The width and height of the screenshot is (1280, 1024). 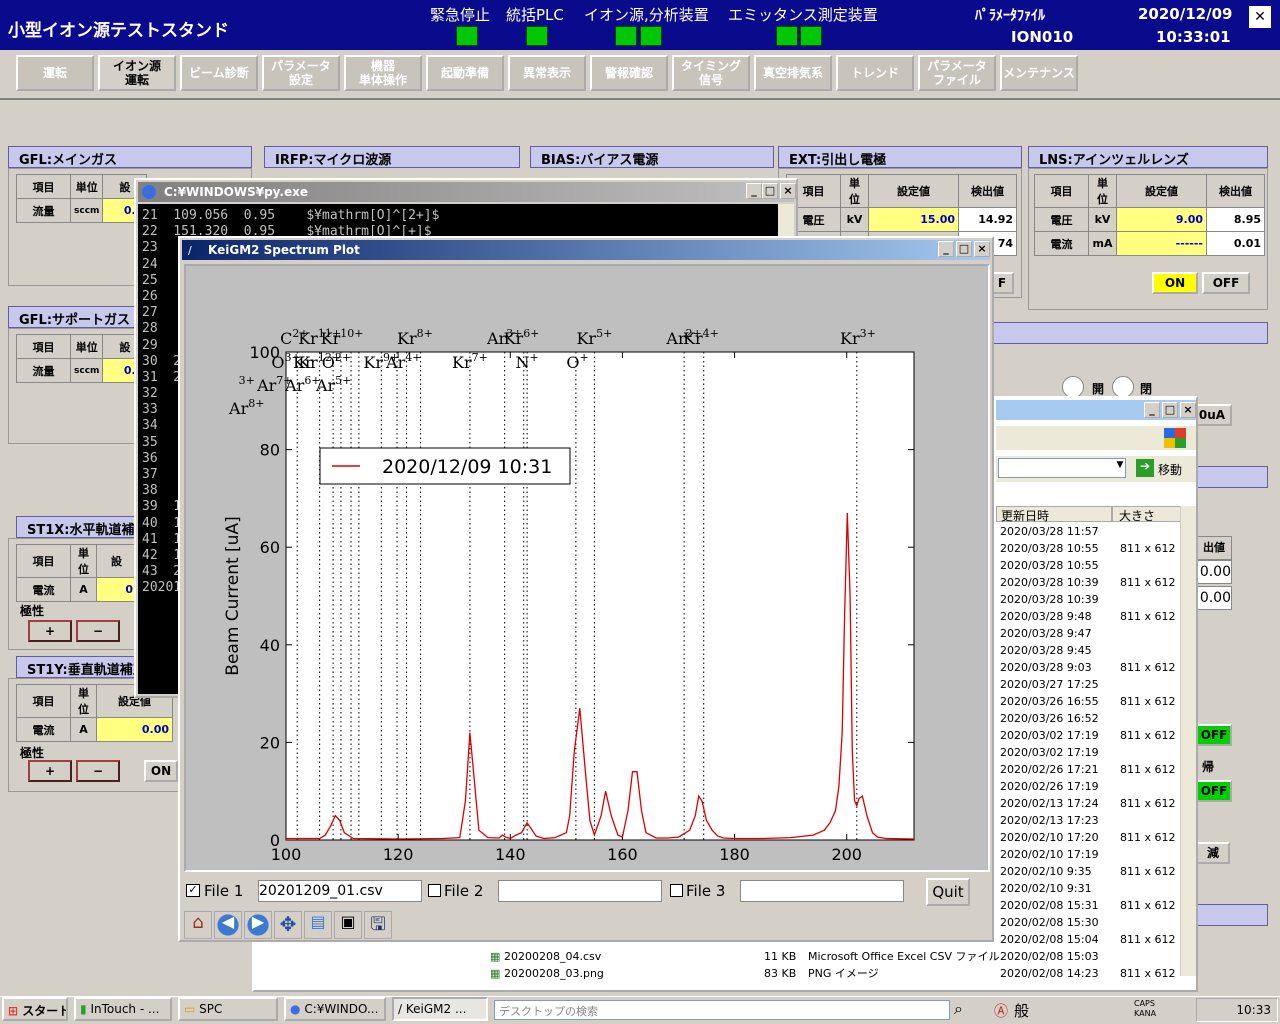 I want to click on zoom-icon: ▤, so click(x=318, y=925).